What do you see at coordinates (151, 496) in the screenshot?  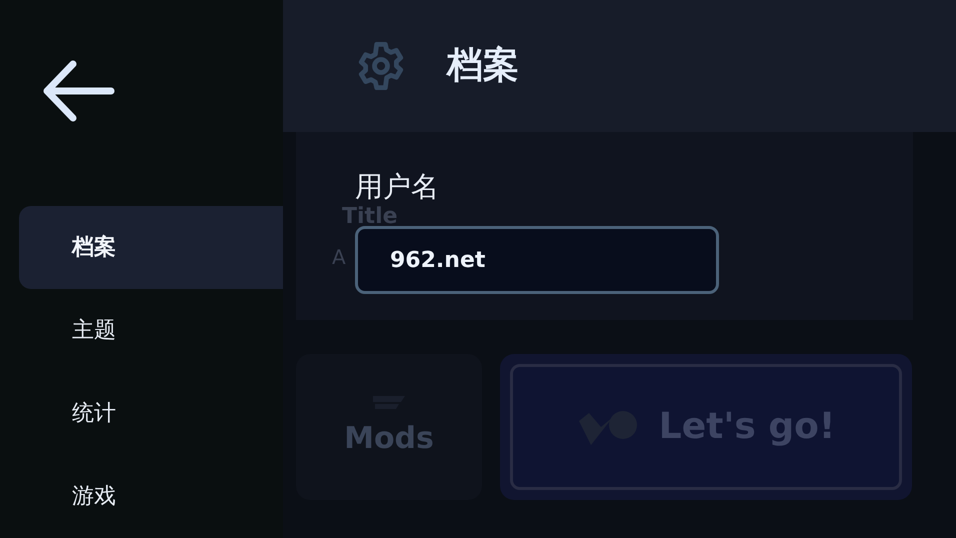 I see `sidebar-item: 游戏` at bounding box center [151, 496].